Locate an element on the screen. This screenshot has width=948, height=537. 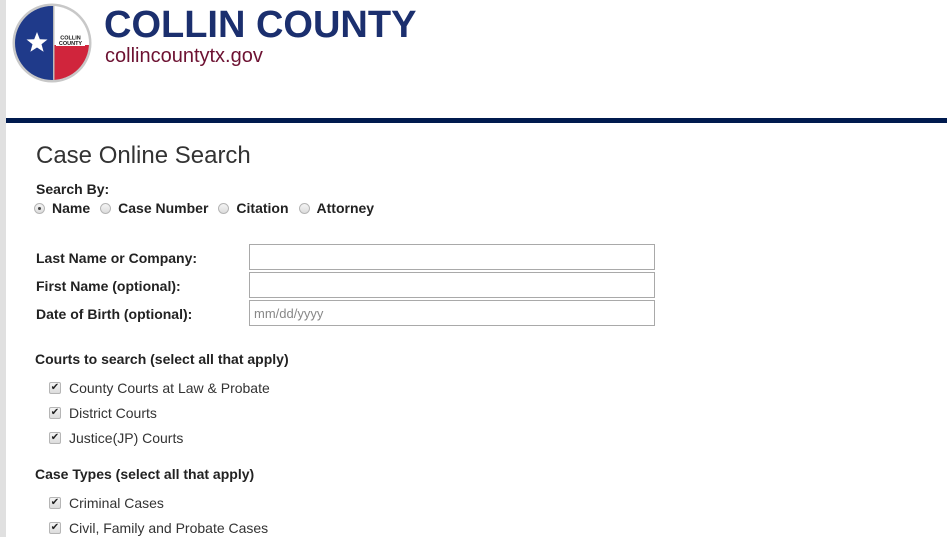
dob-label: Date of Birth (optional): is located at coordinates (114, 314).